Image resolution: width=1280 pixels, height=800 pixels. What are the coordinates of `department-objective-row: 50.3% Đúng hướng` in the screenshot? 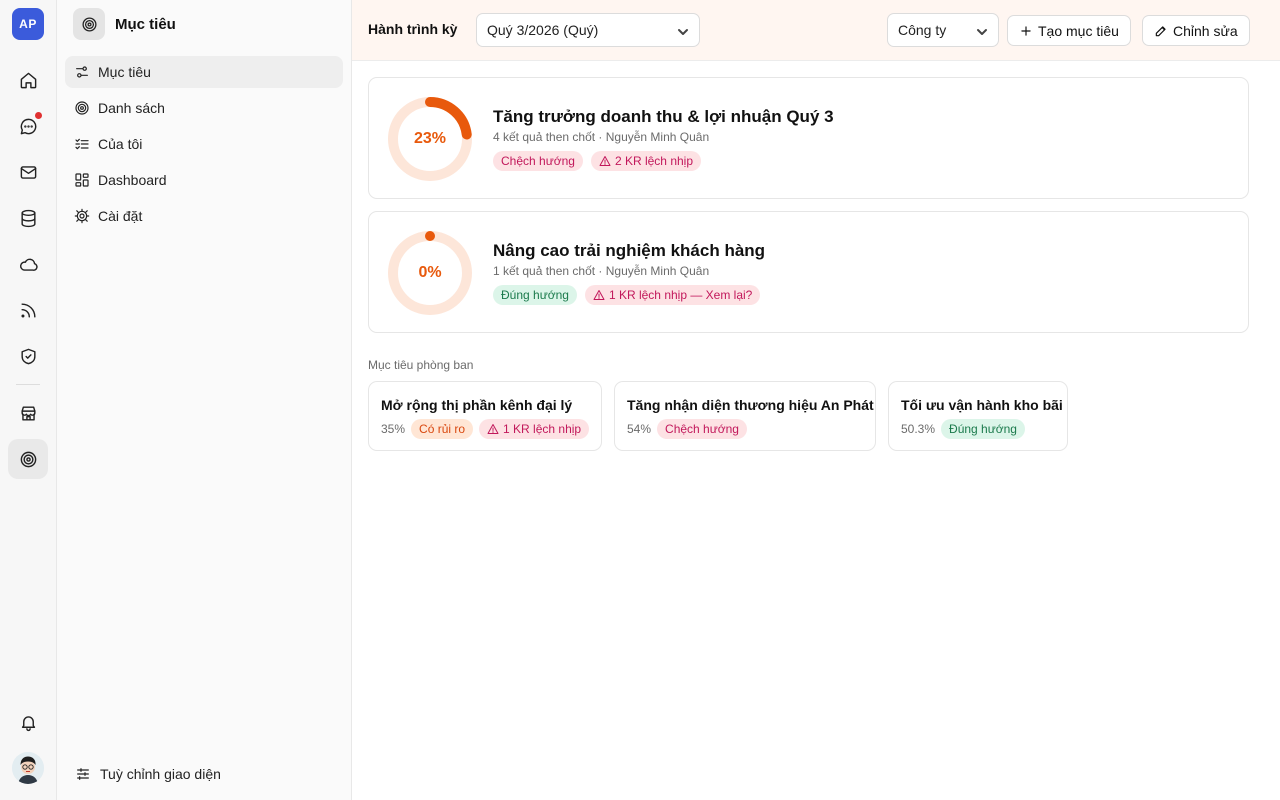 It's located at (963, 429).